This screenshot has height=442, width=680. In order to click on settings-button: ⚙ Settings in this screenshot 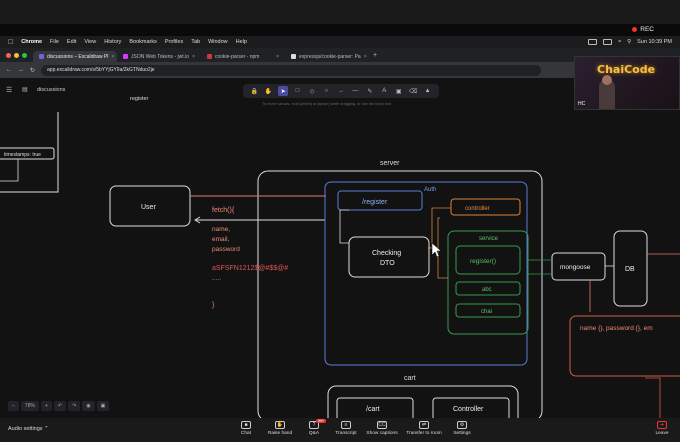, I will do `click(462, 428)`.